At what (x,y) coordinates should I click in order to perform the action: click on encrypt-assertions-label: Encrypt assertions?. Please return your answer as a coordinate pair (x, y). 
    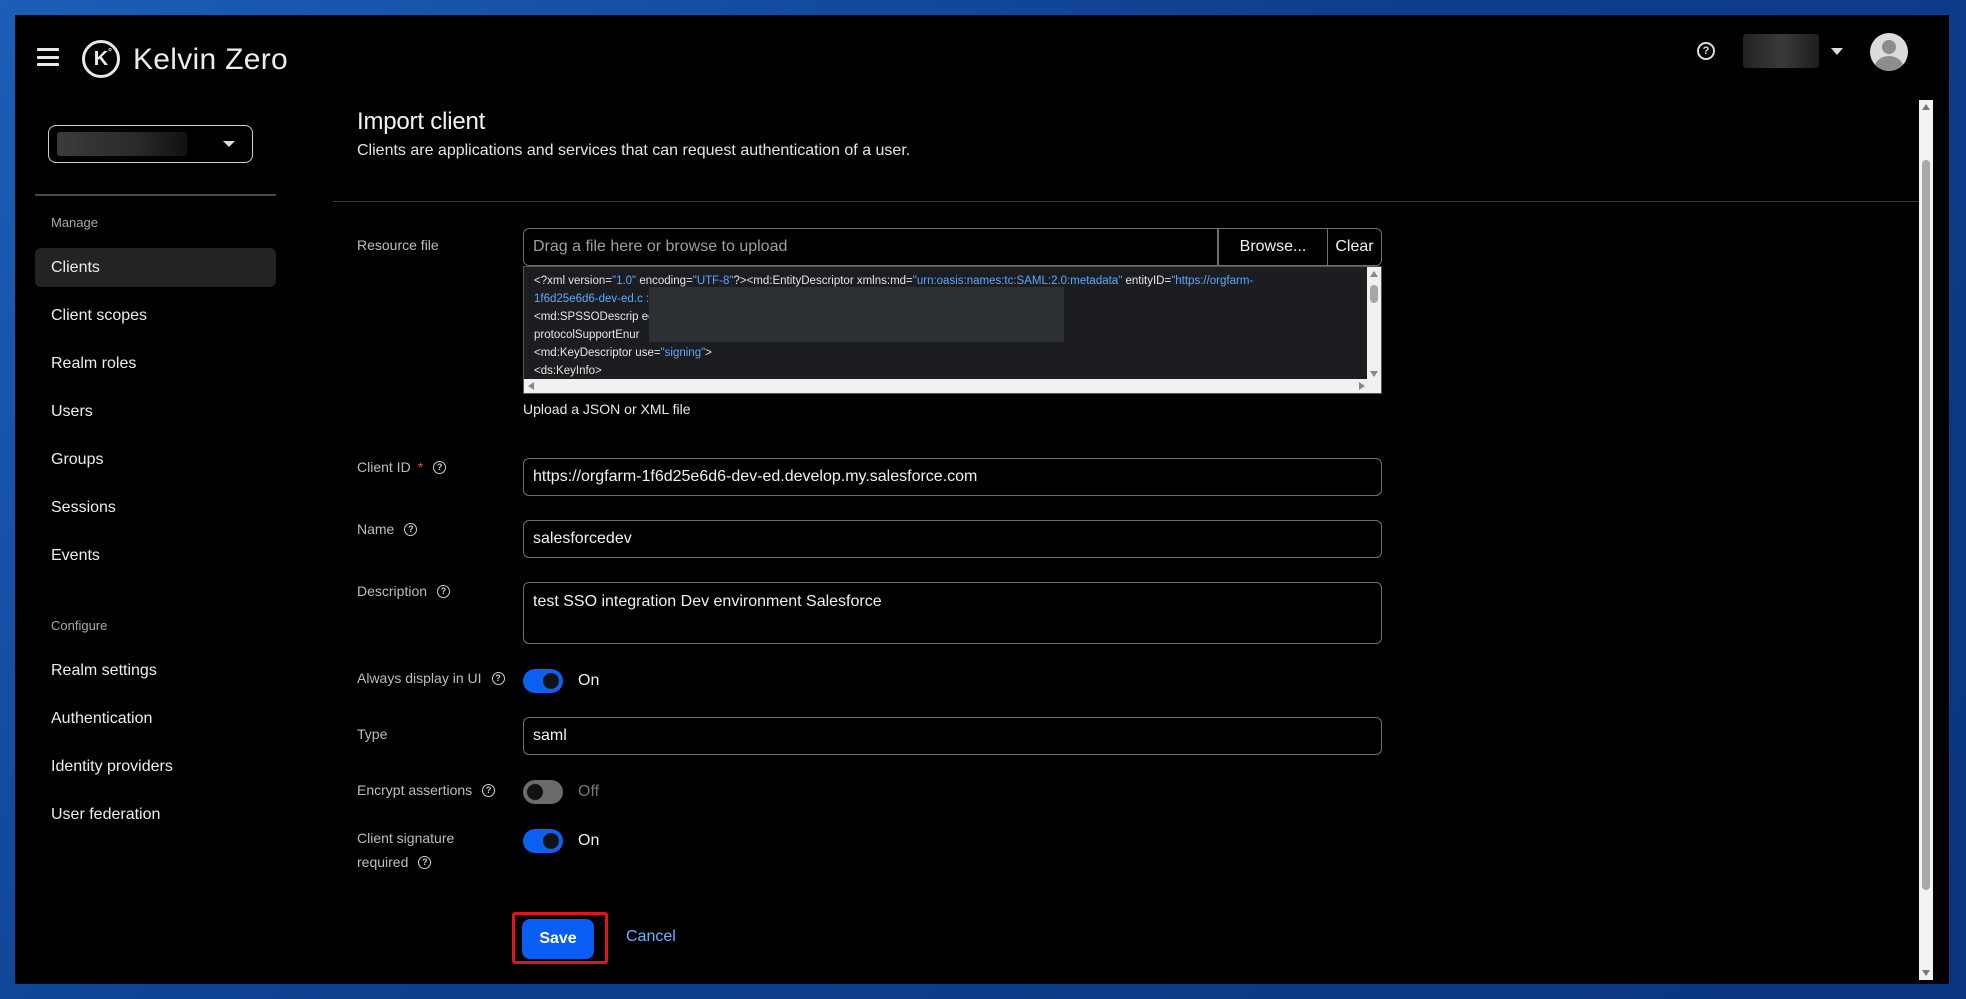
    Looking at the image, I should click on (426, 790).